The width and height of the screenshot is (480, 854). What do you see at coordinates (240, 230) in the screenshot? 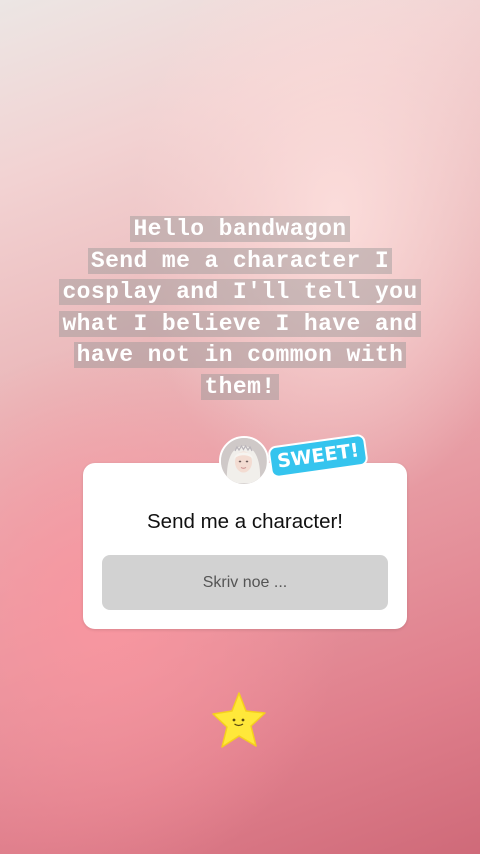
I see `caption-line: Hello bandwagon` at bounding box center [240, 230].